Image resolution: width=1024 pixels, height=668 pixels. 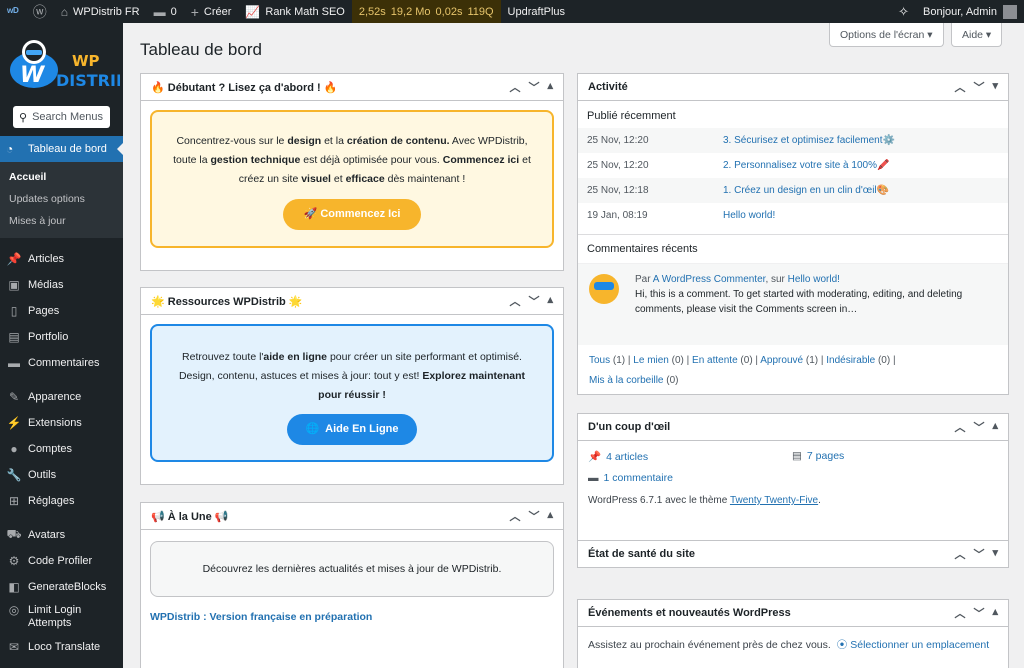 What do you see at coordinates (903, 11) in the screenshot?
I see `sparkle-icon: ✧` at bounding box center [903, 11].